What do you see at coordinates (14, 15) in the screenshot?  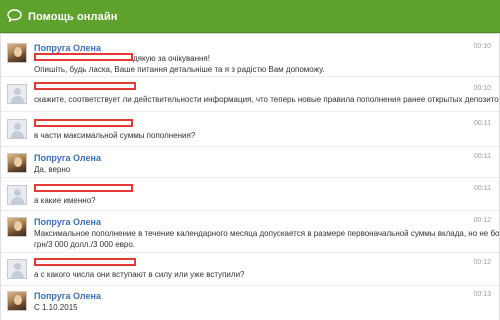 I see `chat-bubble-icon` at bounding box center [14, 15].